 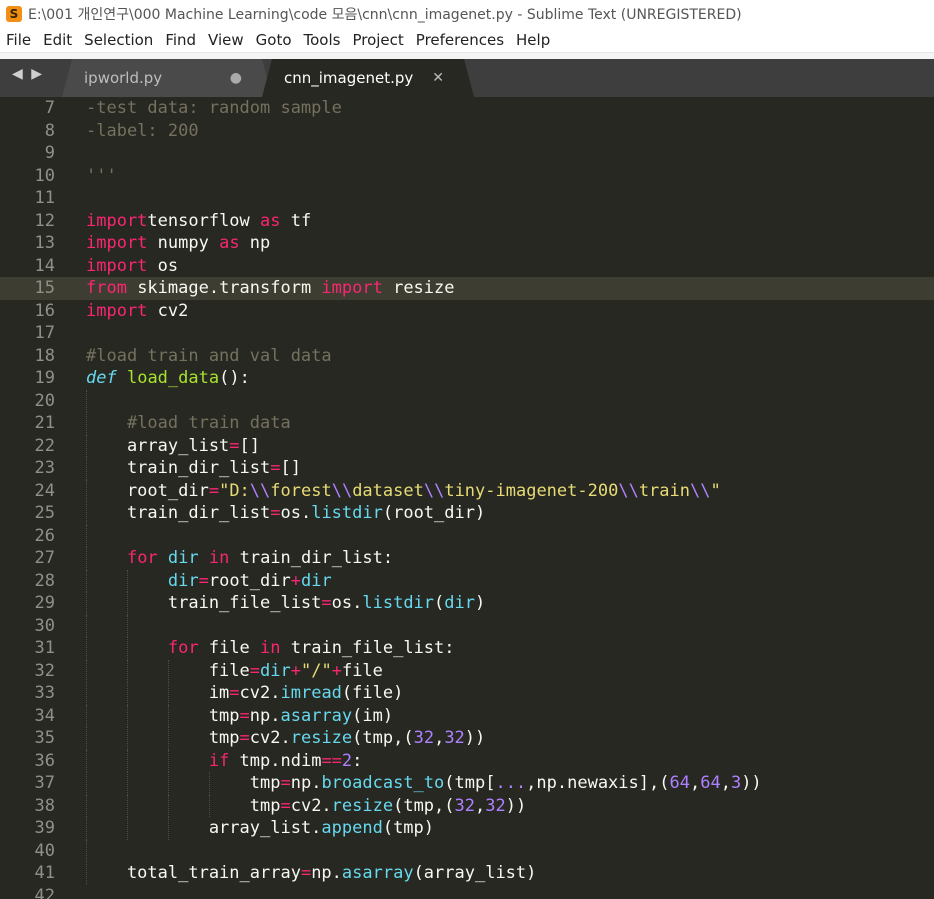 What do you see at coordinates (322, 40) in the screenshot?
I see `menu-tools: Tools` at bounding box center [322, 40].